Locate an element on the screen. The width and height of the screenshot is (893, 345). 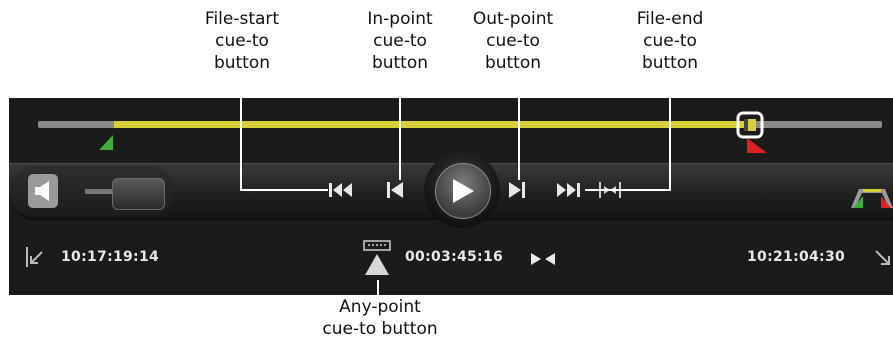
arrow-down-right-icon is located at coordinates (883, 258).